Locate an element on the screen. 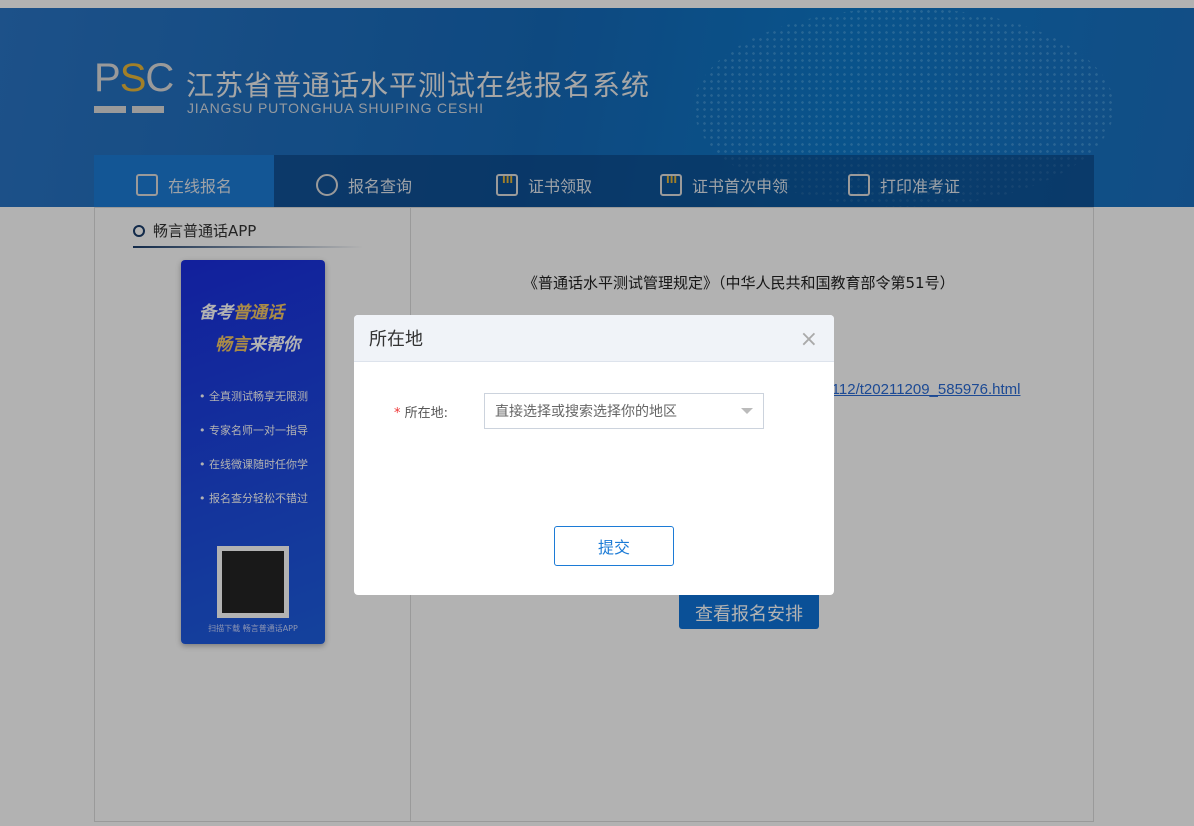 The image size is (1194, 826). location-select: 直接选择或搜索选择你的地区 is located at coordinates (624, 411).